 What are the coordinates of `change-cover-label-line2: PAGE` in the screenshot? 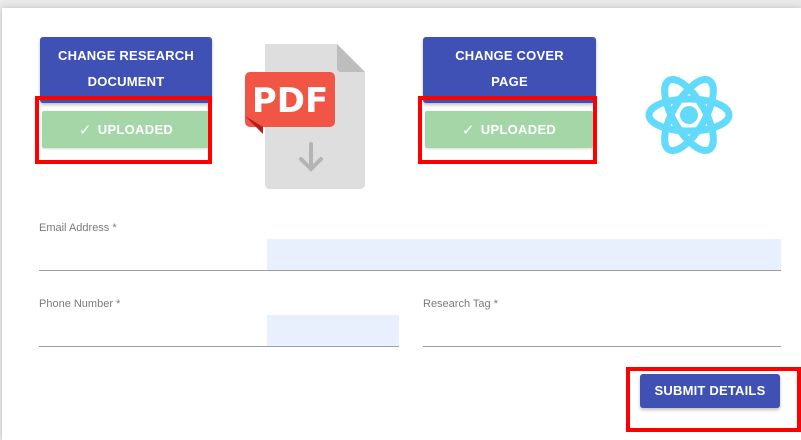 It's located at (509, 81).